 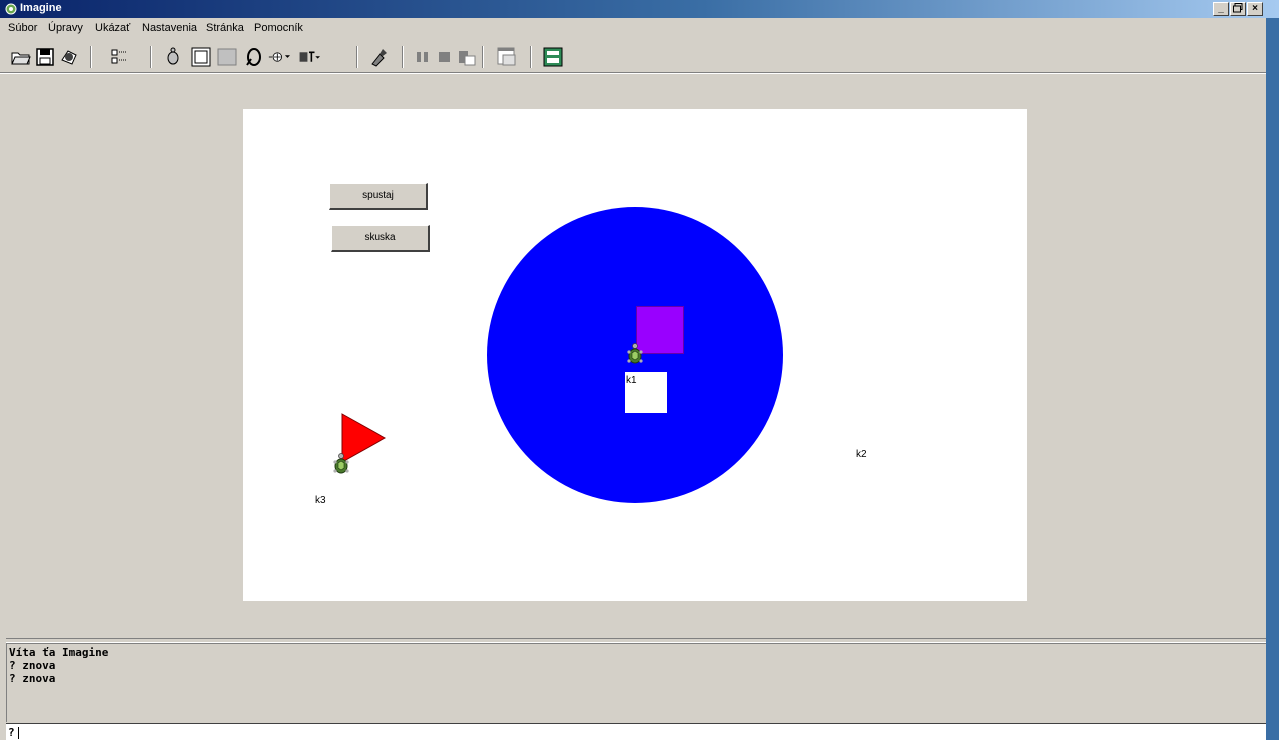 What do you see at coordinates (59, 652) in the screenshot?
I see `console-line: Víta ťa Imagine` at bounding box center [59, 652].